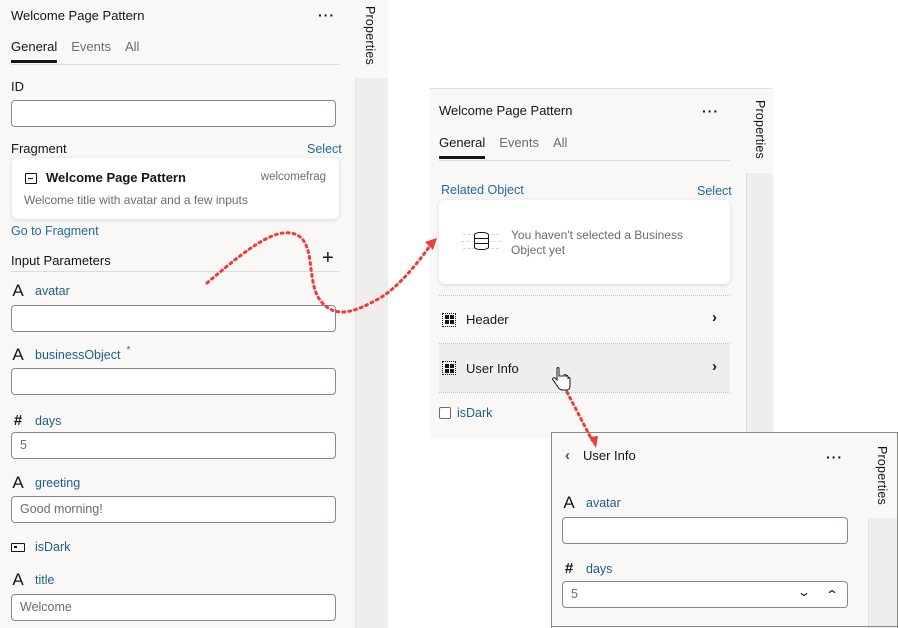 The width and height of the screenshot is (898, 628). I want to click on detail-side-track, so click(882, 573).